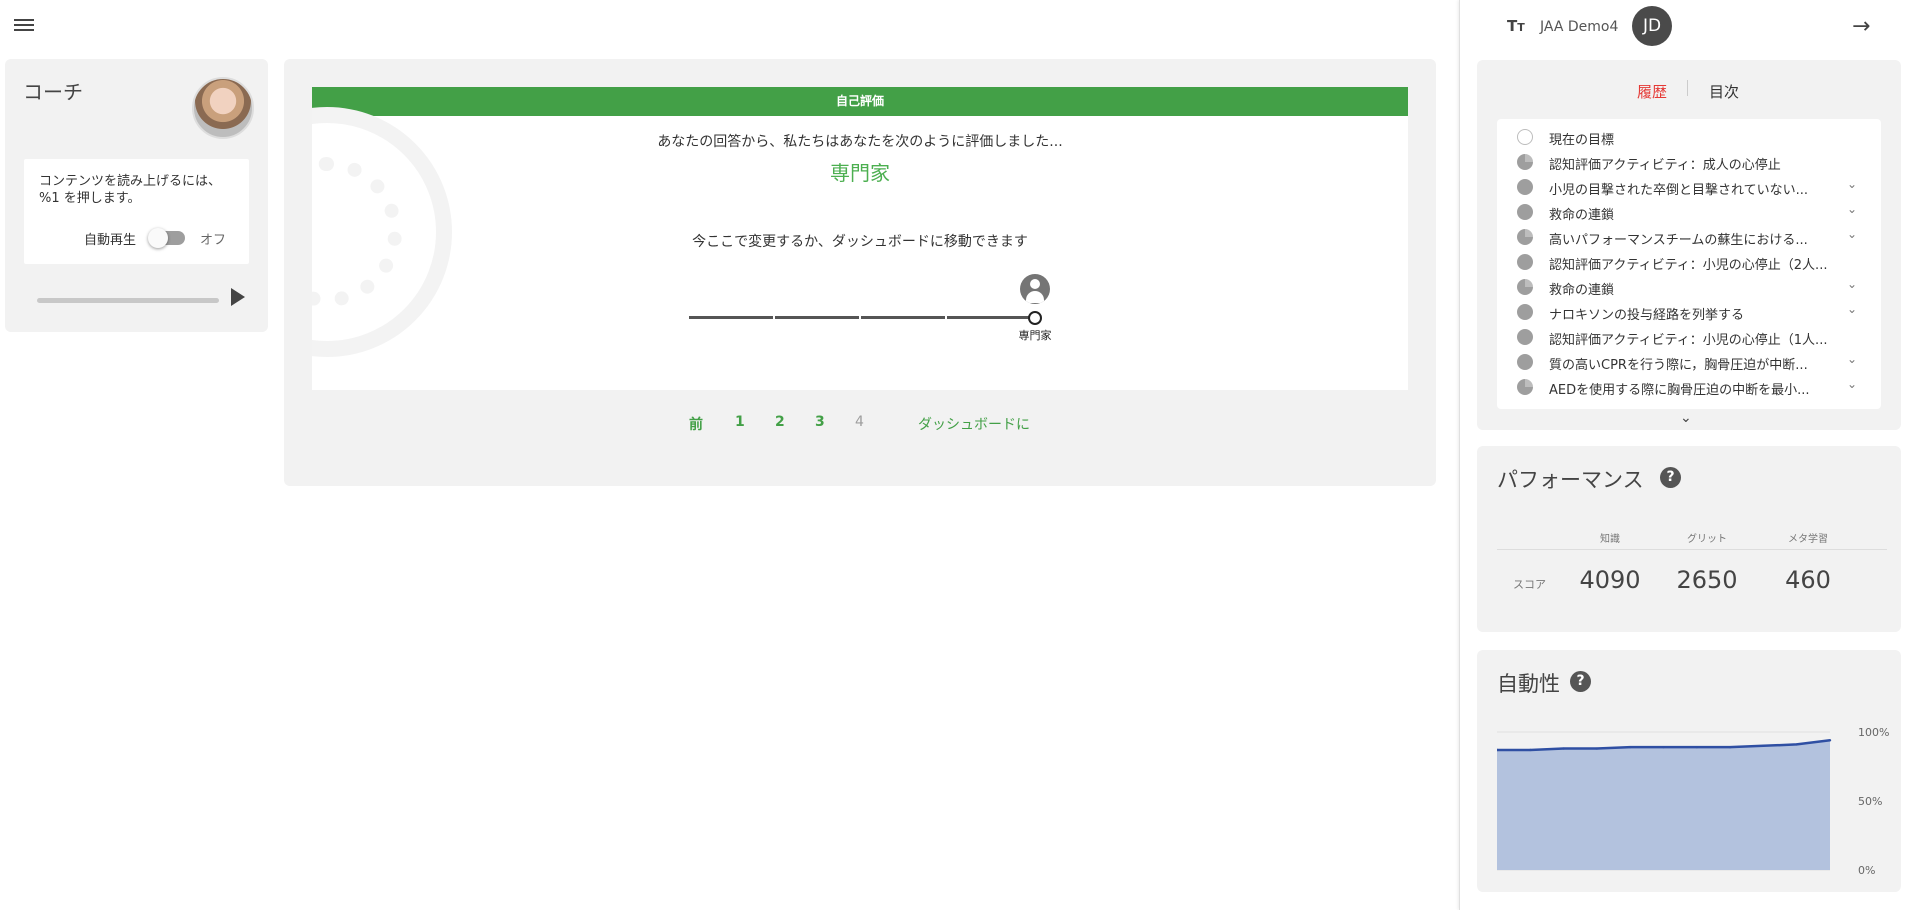 This screenshot has height=910, width=1909. I want to click on level-slider-handle, so click(1035, 318).